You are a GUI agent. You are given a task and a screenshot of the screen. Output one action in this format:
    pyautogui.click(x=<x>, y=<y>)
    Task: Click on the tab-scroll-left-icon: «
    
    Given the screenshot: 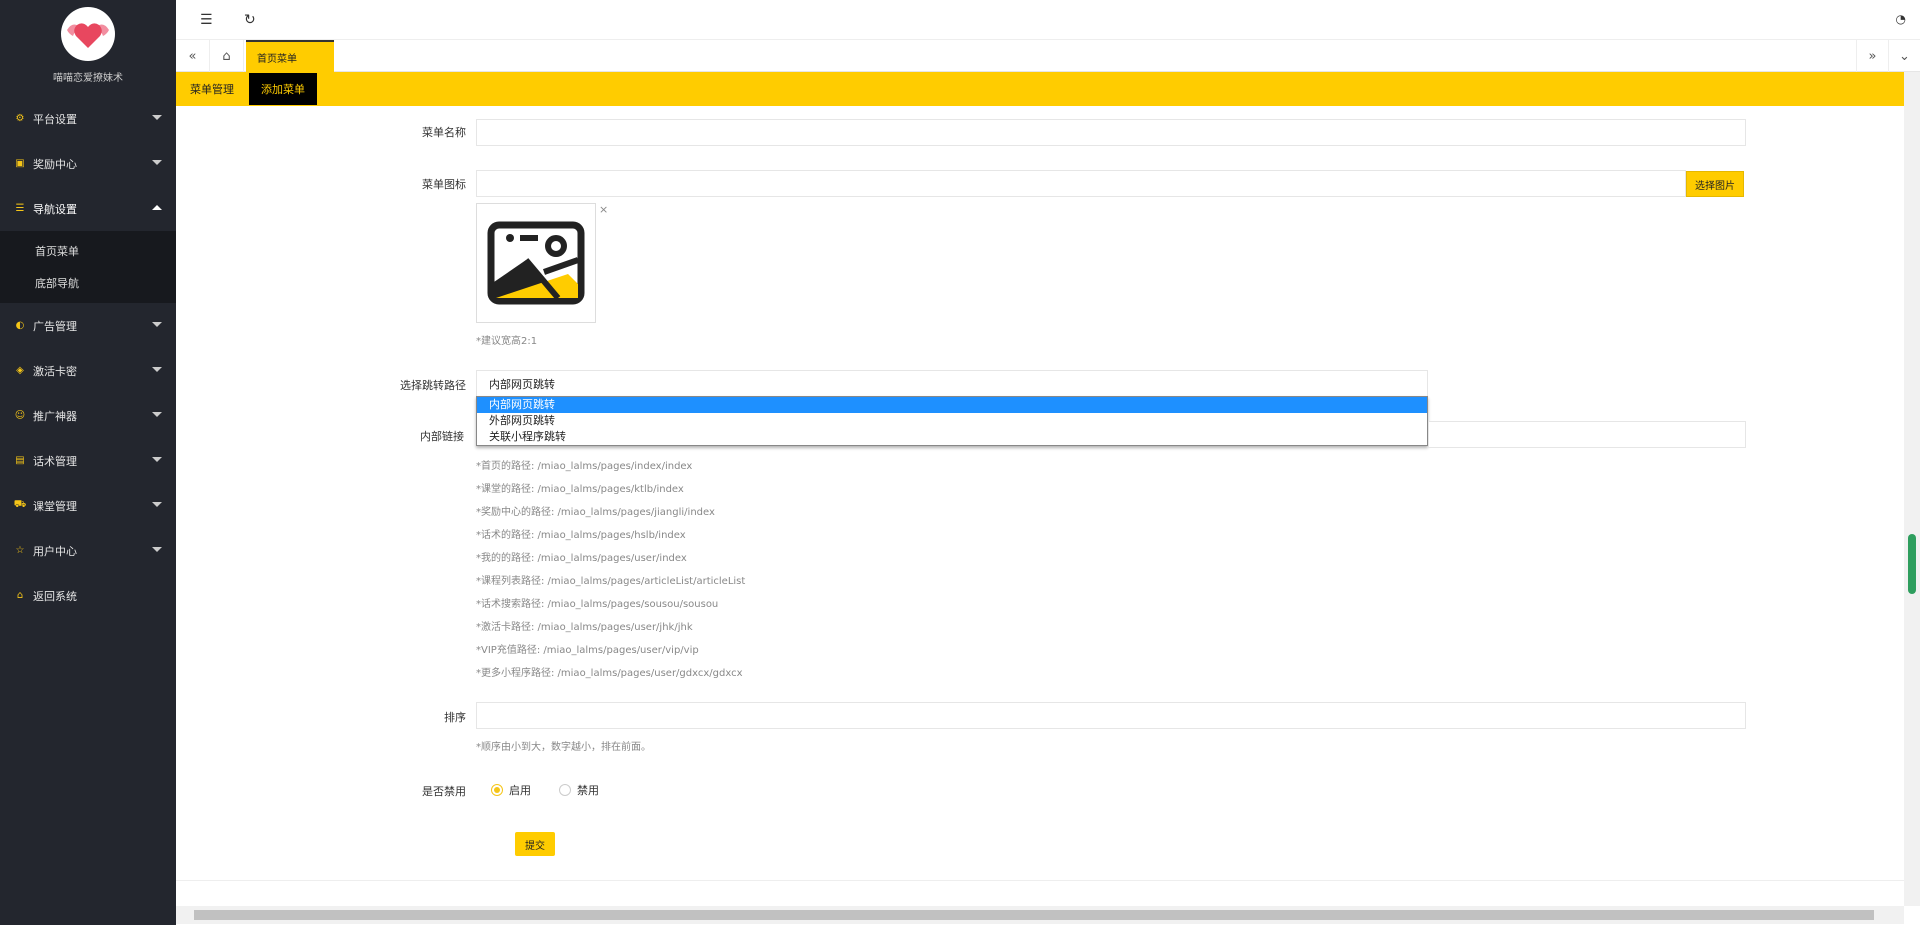 What is the action you would take?
    pyautogui.click(x=193, y=56)
    